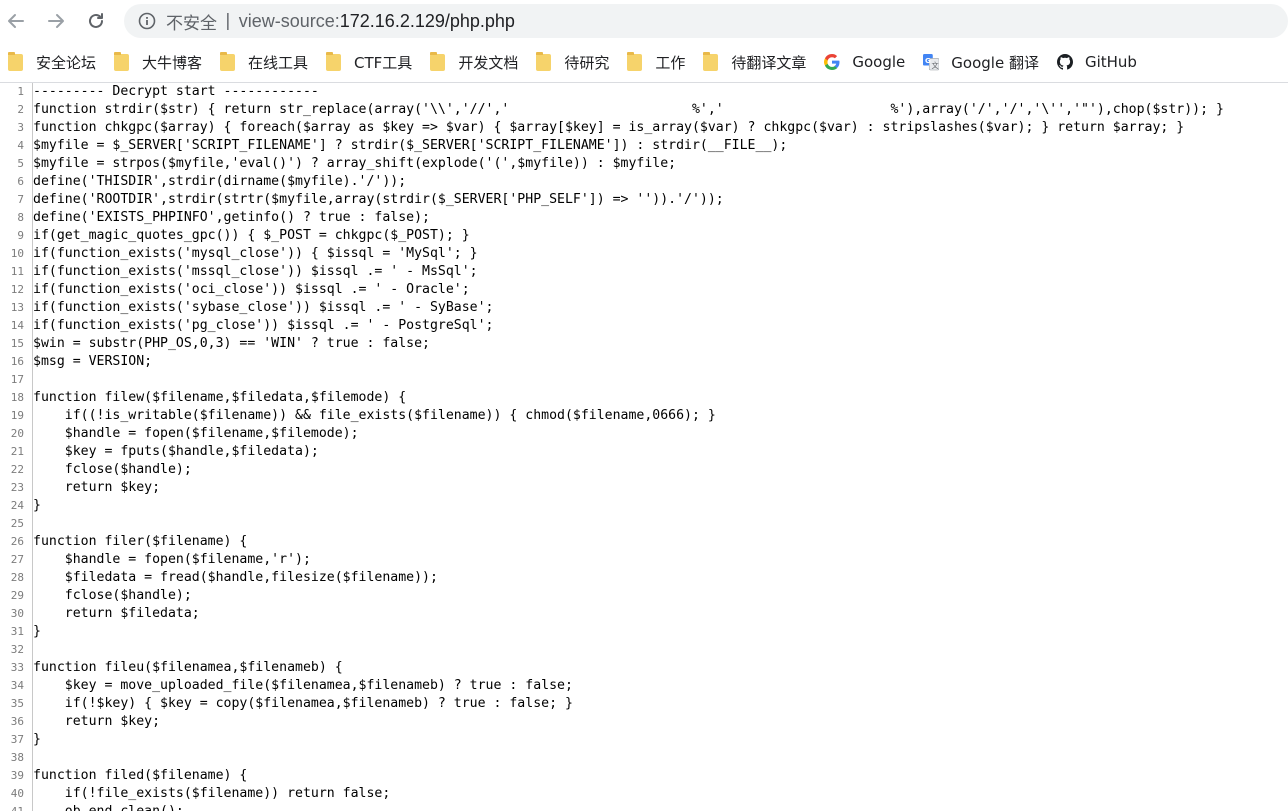  I want to click on line-number: 38, so click(16, 758).